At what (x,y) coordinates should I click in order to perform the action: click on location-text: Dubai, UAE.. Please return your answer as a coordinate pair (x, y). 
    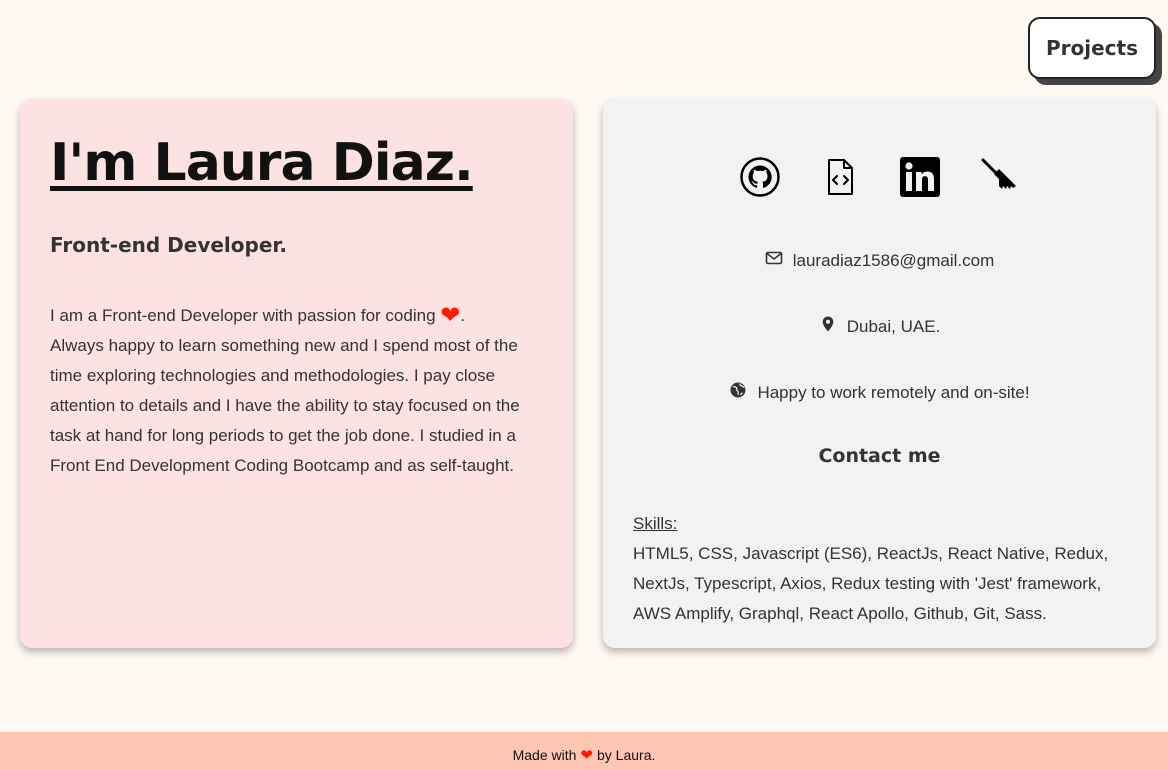
    Looking at the image, I should click on (893, 326).